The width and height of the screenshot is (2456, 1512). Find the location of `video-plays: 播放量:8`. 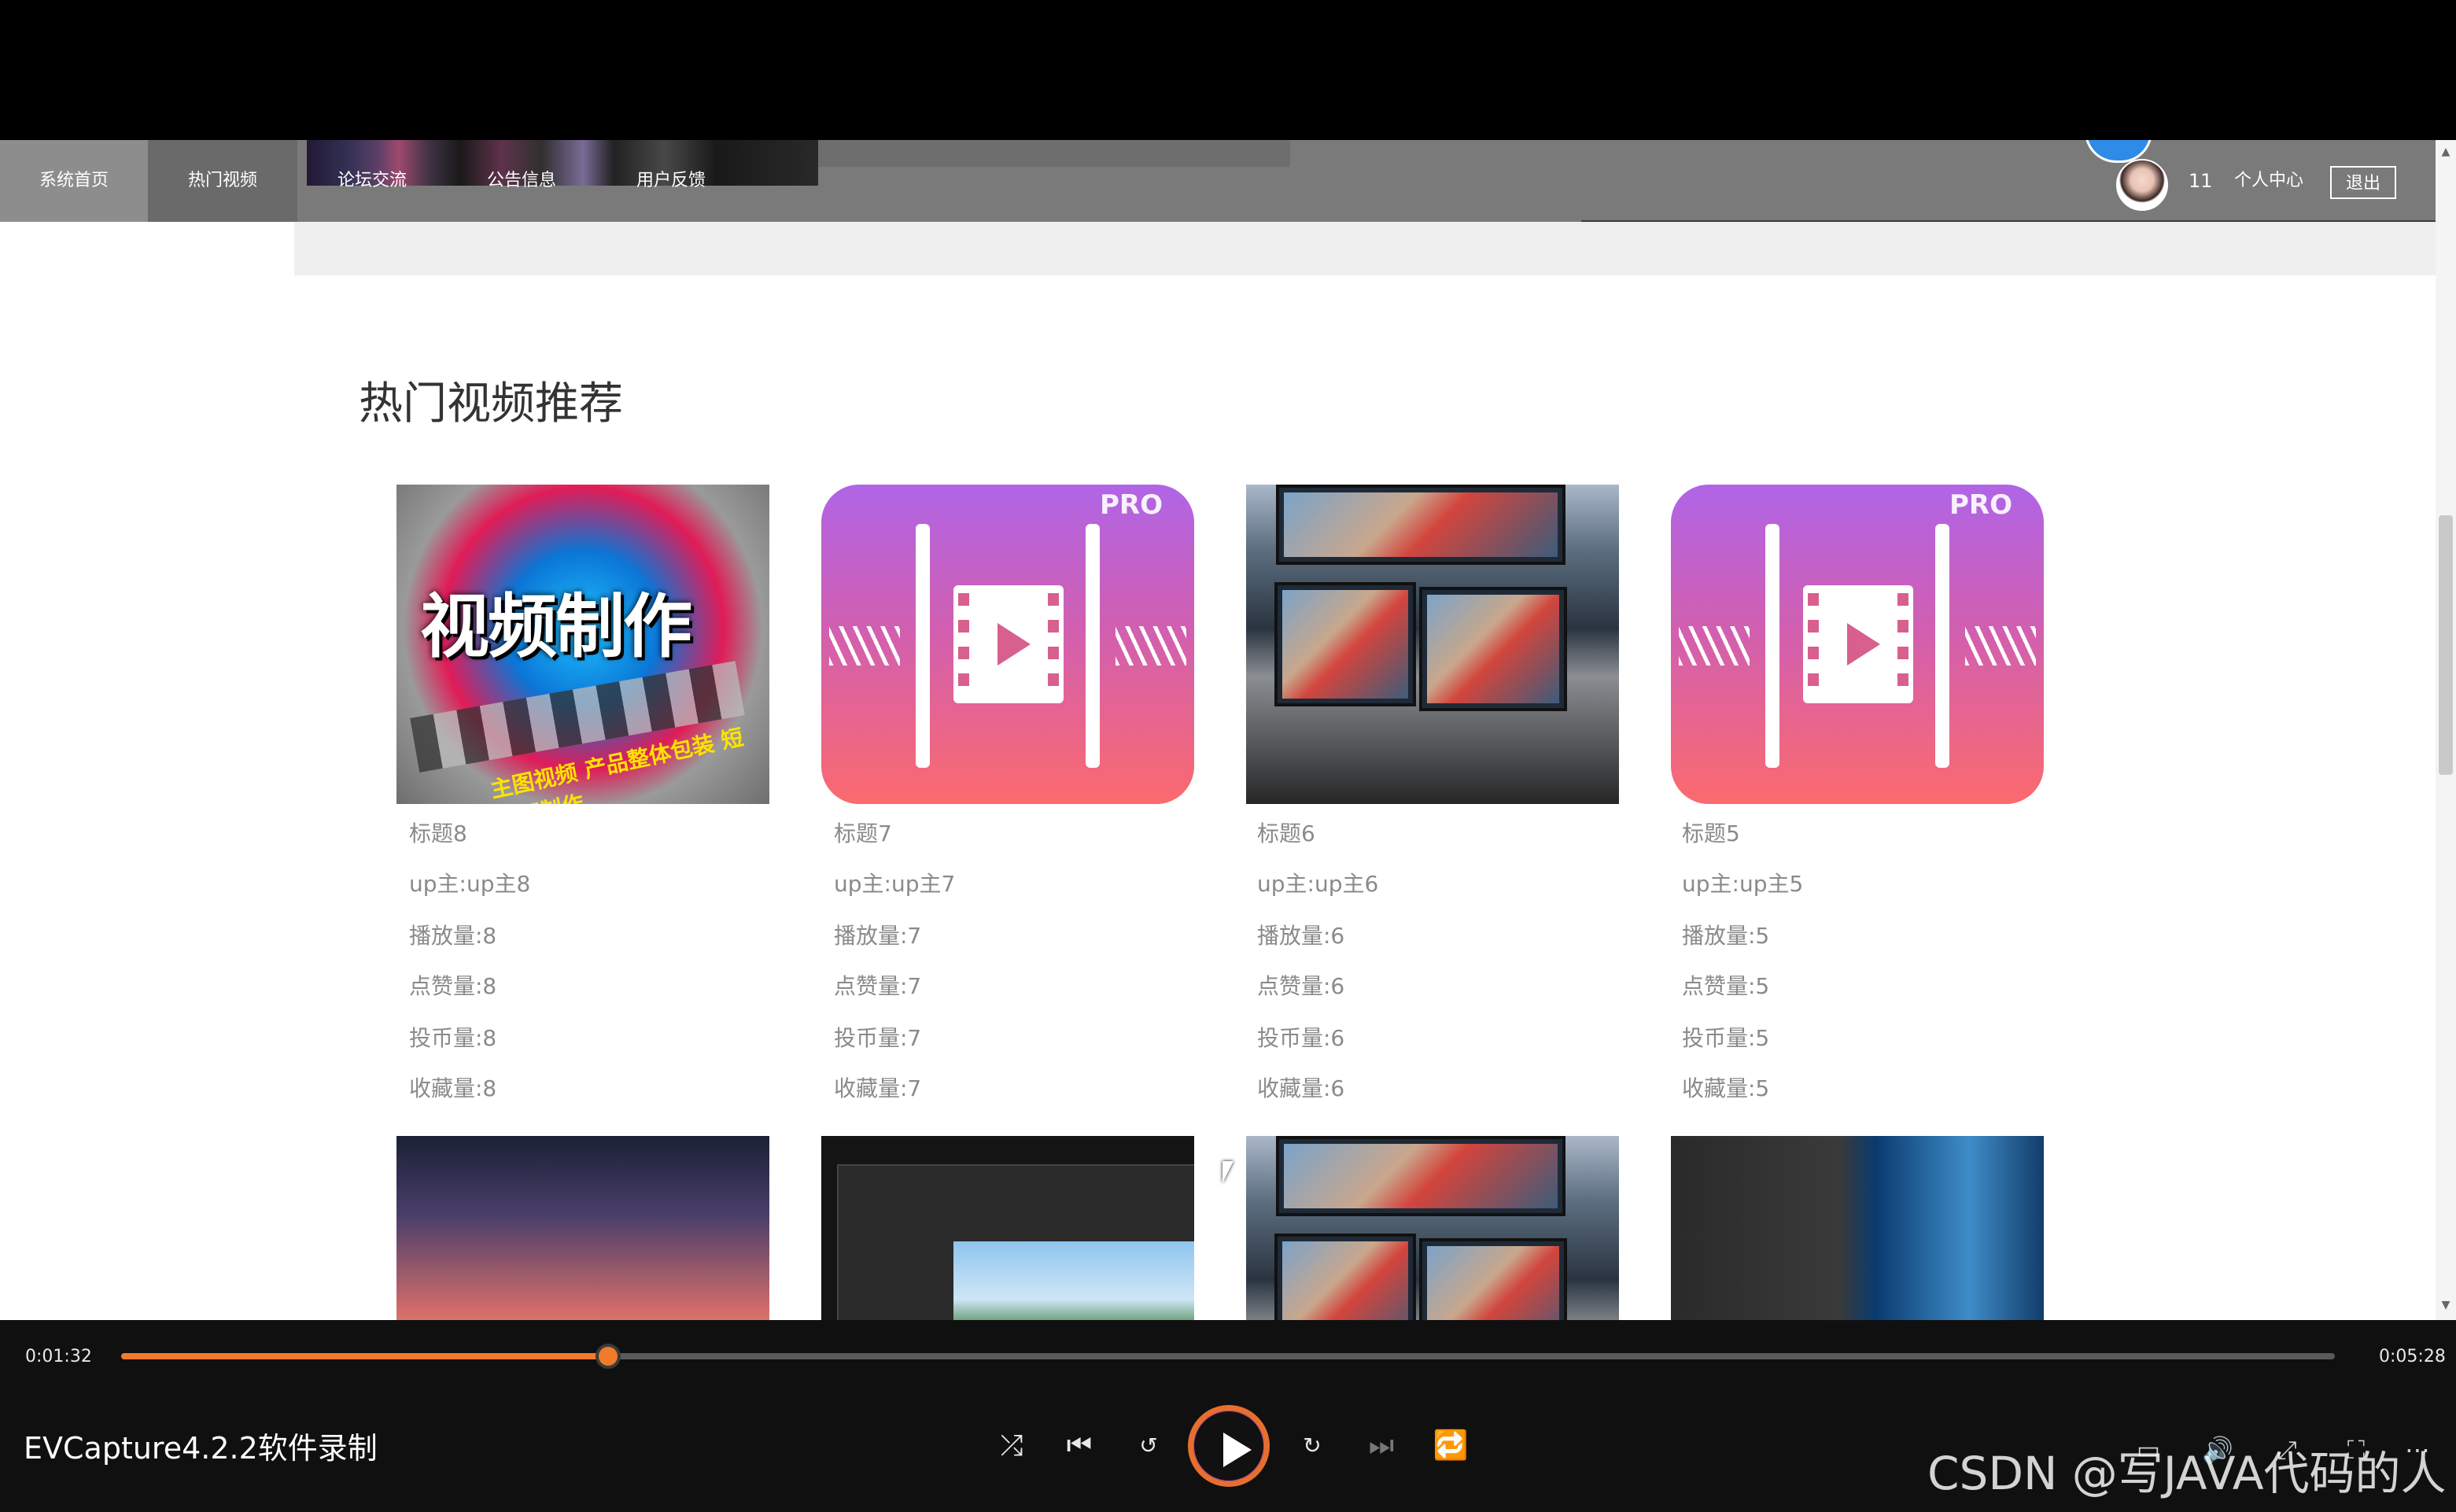

video-plays: 播放量:8 is located at coordinates (453, 936).